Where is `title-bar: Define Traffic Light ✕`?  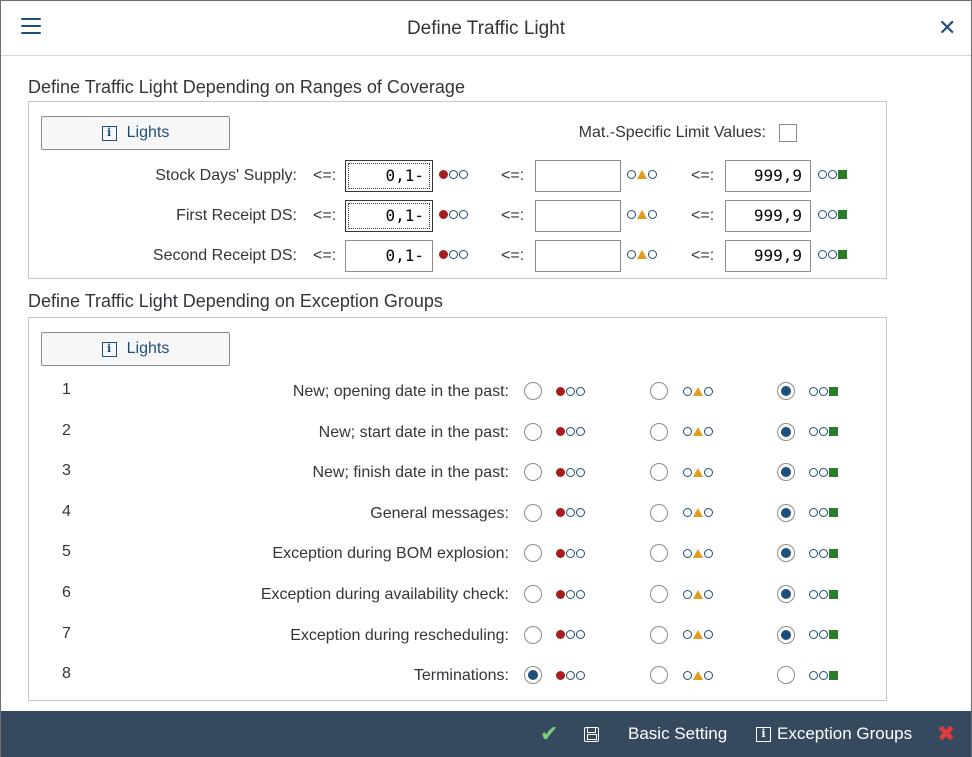 title-bar: Define Traffic Light ✕ is located at coordinates (486, 28).